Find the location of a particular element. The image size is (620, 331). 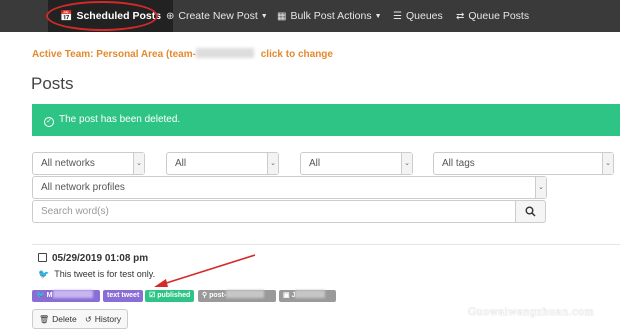

post-id-prefix: post- is located at coordinates (218, 295).